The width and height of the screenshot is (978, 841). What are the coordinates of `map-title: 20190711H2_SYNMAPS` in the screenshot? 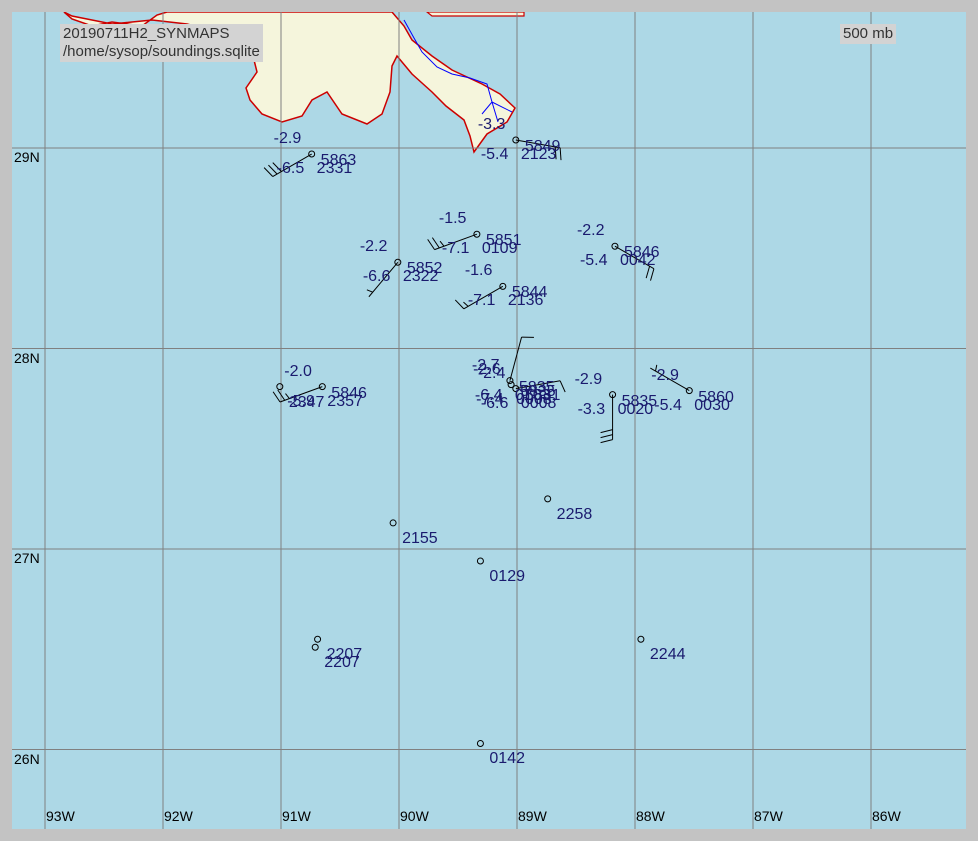 It's located at (146, 33).